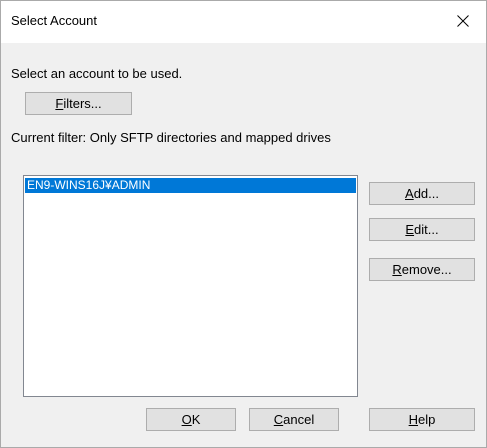 This screenshot has width=487, height=448. What do you see at coordinates (278, 419) in the screenshot?
I see `cancel-mnemonic: C` at bounding box center [278, 419].